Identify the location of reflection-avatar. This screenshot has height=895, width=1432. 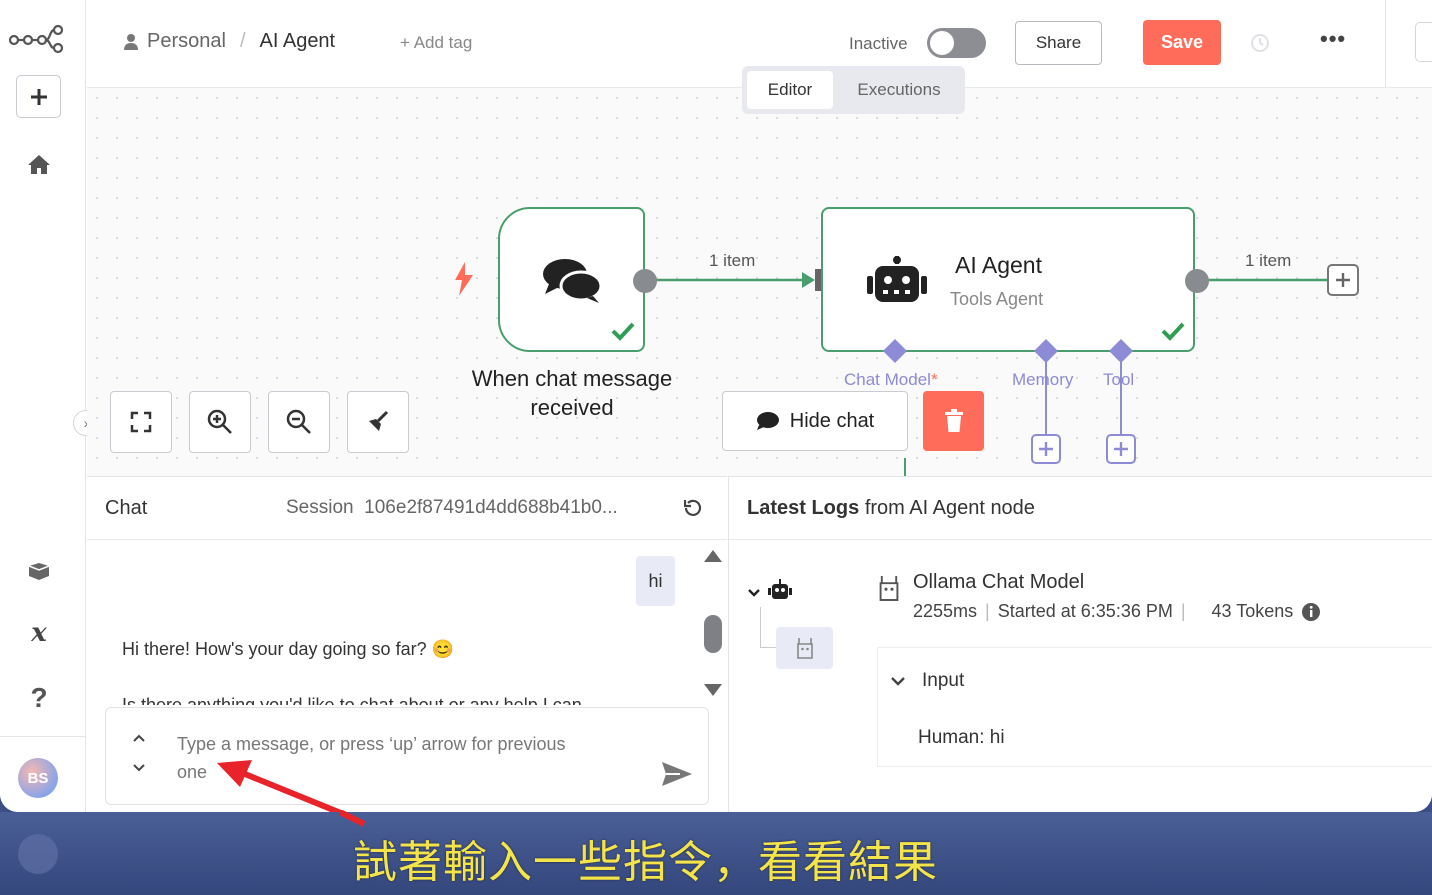
(38, 854).